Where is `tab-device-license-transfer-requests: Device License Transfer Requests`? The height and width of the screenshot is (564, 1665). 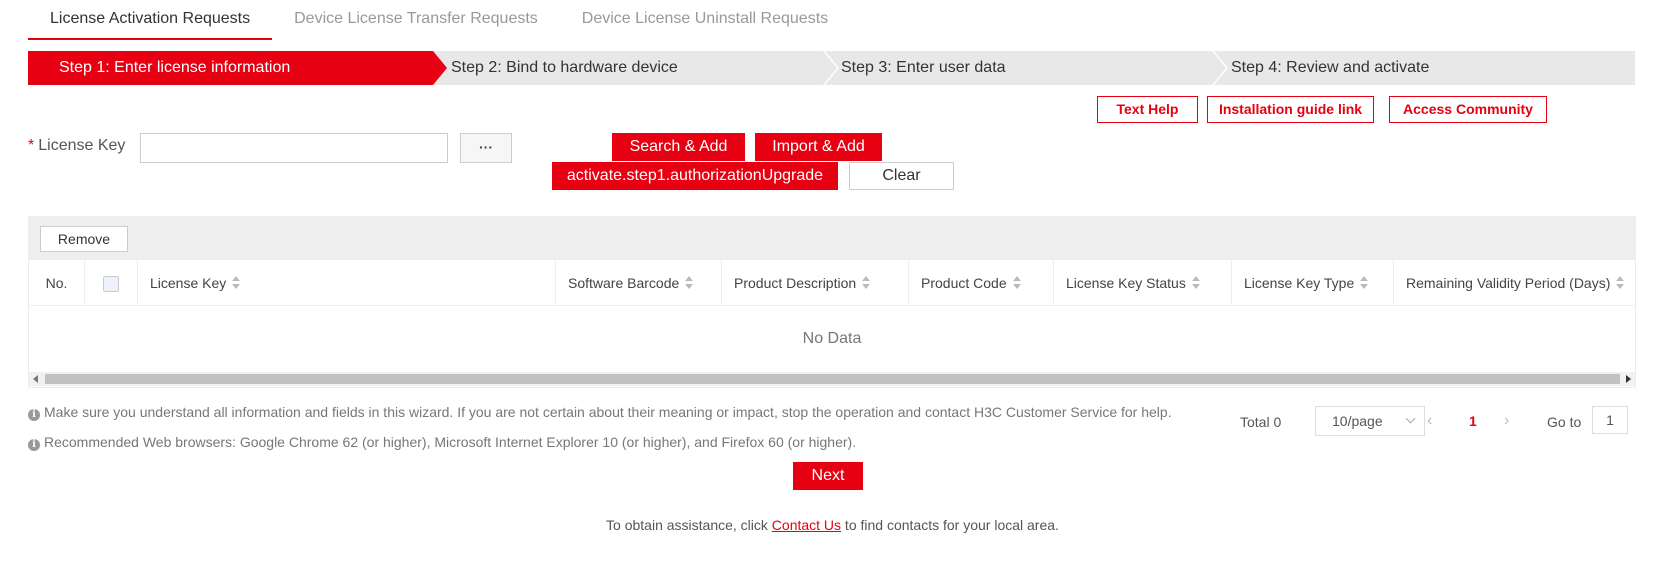
tab-device-license-transfer-requests: Device License Transfer Requests is located at coordinates (416, 20).